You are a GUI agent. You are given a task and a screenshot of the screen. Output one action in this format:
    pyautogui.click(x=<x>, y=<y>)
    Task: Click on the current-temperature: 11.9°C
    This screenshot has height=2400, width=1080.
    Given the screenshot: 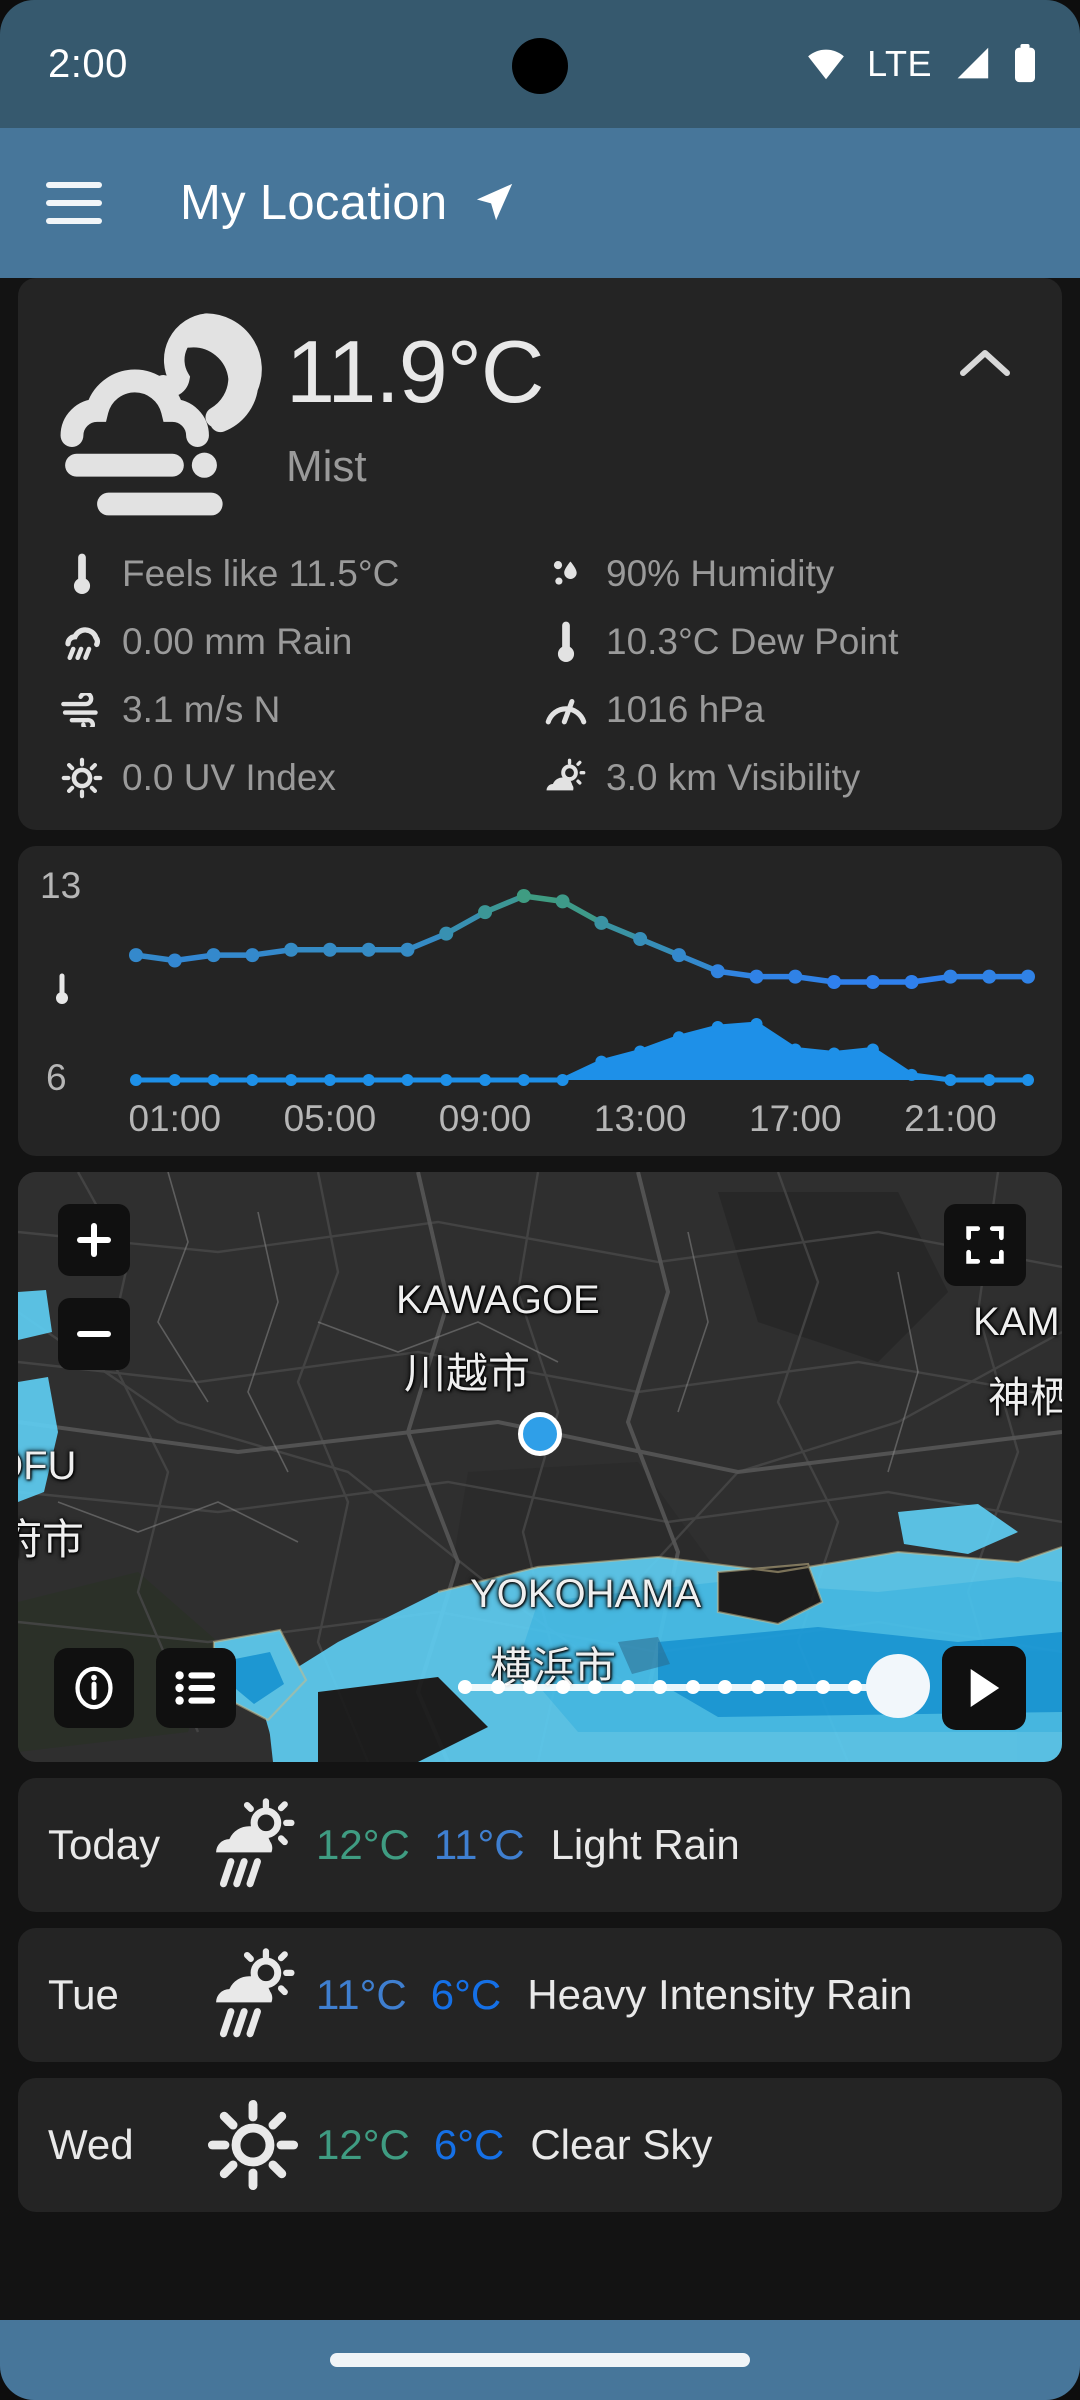 What is the action you would take?
    pyautogui.click(x=415, y=371)
    